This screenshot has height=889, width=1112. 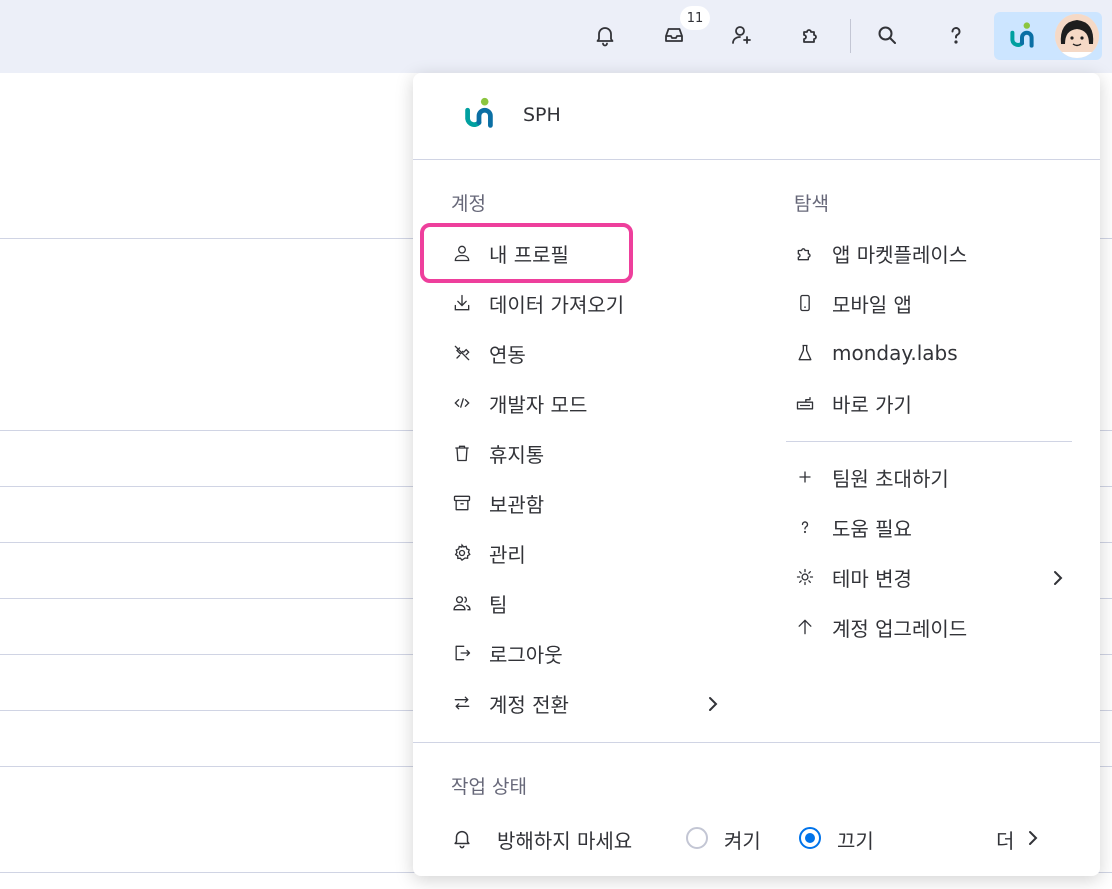 What do you see at coordinates (462, 403) in the screenshot?
I see `code-icon` at bounding box center [462, 403].